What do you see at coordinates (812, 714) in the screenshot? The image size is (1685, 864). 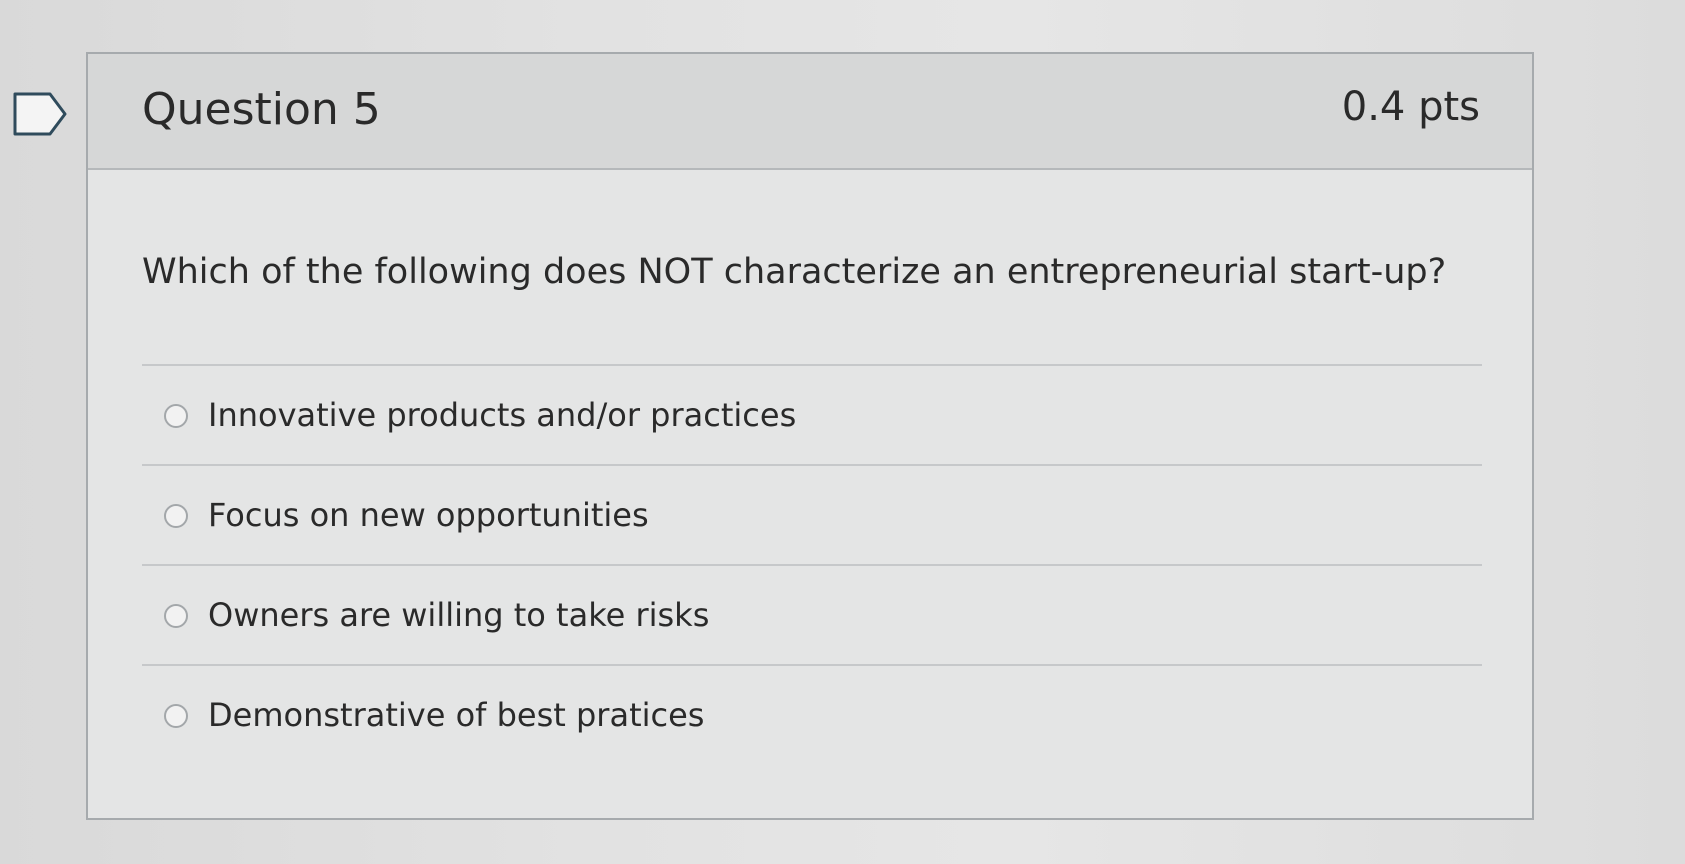 I see `answer-option-4: Demonstrative of best pratices` at bounding box center [812, 714].